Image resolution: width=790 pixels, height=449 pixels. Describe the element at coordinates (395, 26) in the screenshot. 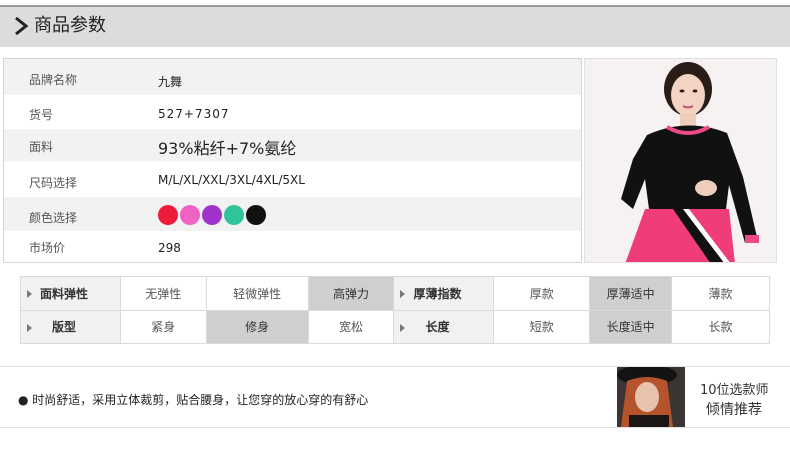

I see `section-header: 商品参数` at that location.